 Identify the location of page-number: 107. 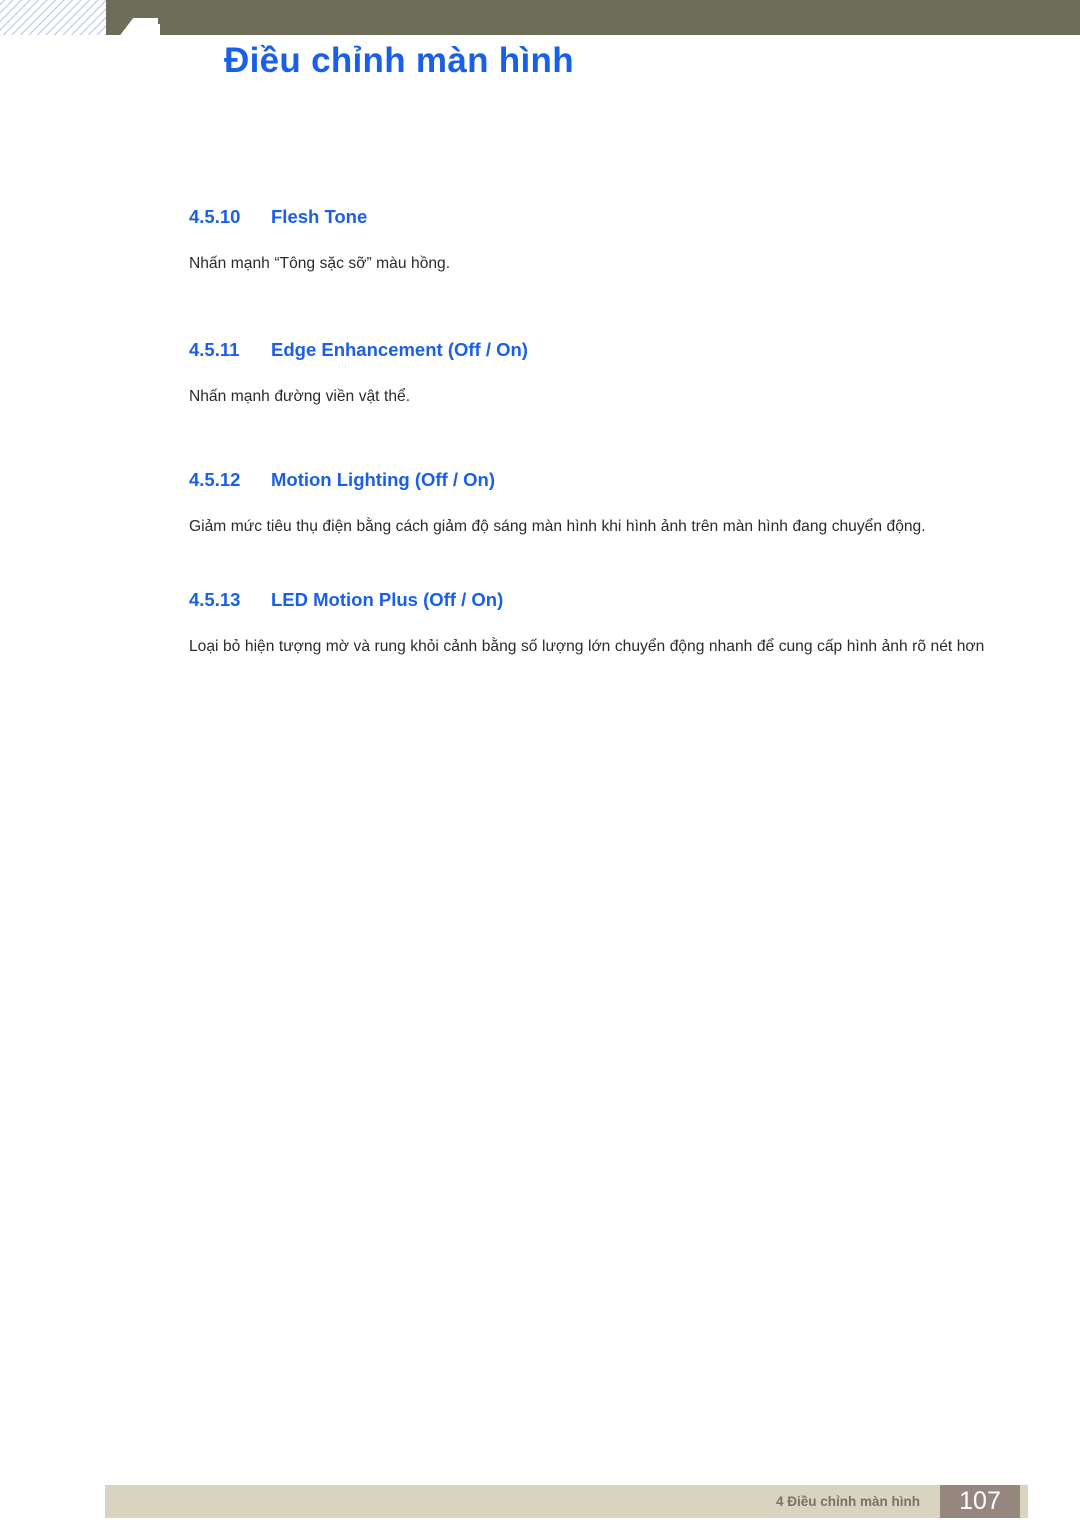
(980, 1501).